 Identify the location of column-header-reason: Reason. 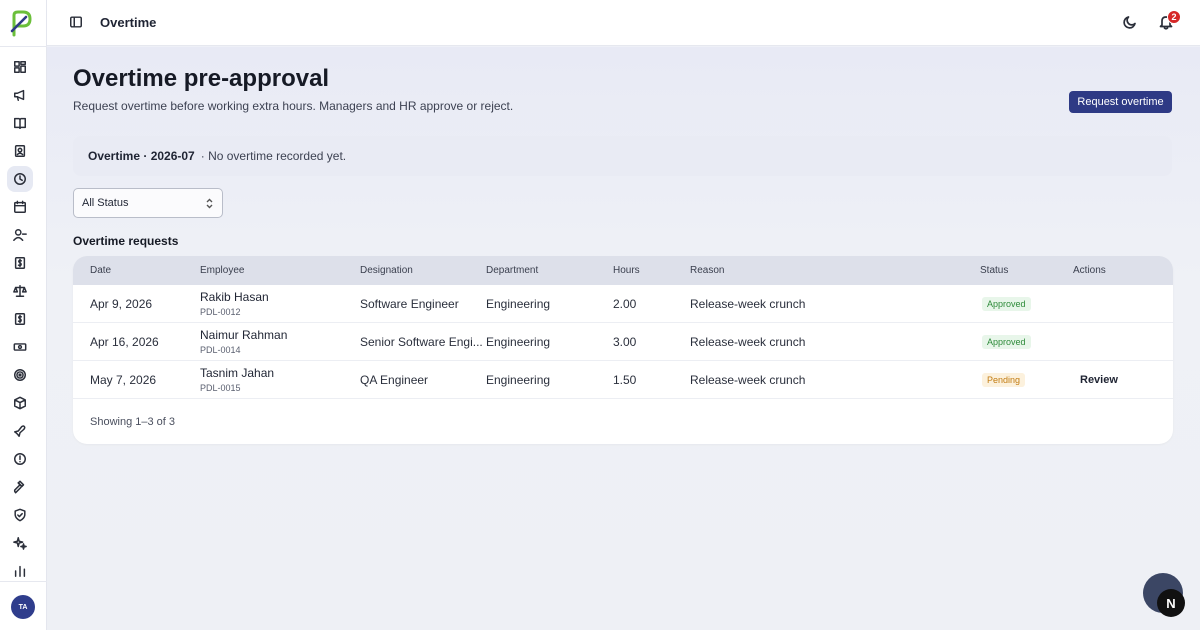
(707, 270).